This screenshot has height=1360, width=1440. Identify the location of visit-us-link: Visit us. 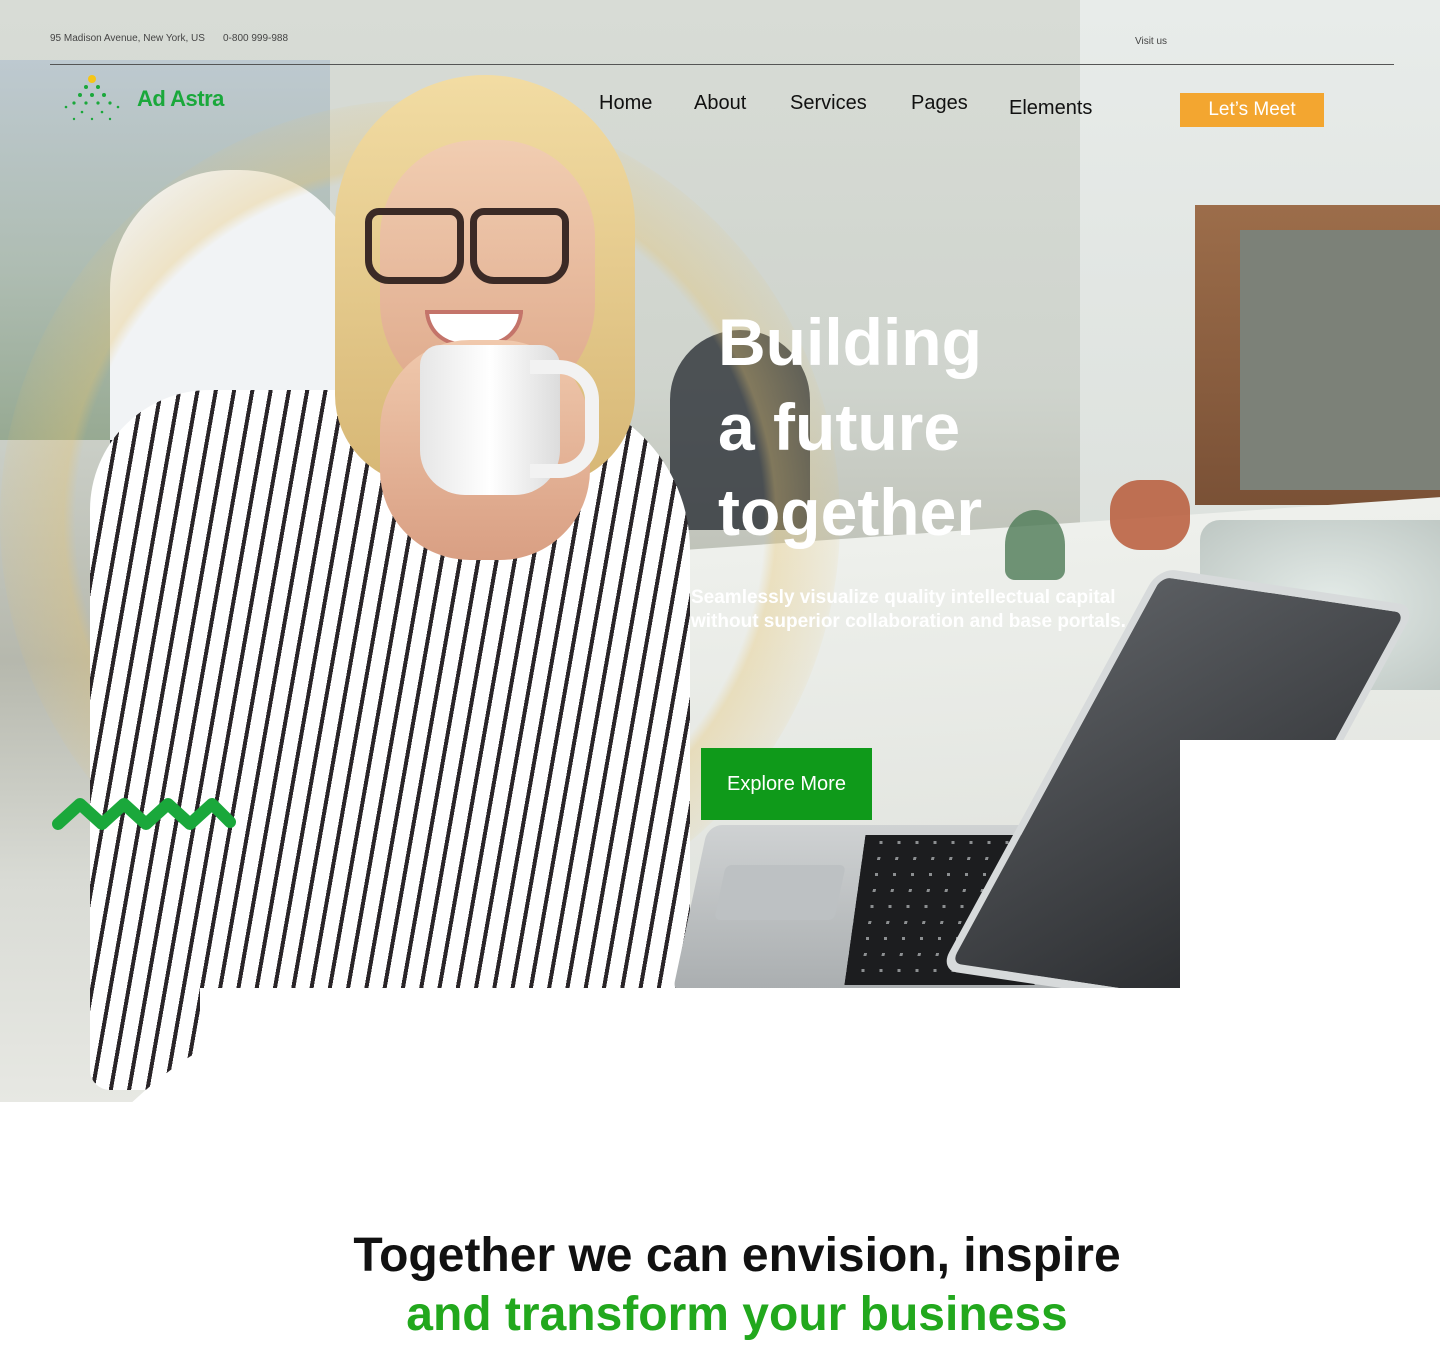
(1151, 41).